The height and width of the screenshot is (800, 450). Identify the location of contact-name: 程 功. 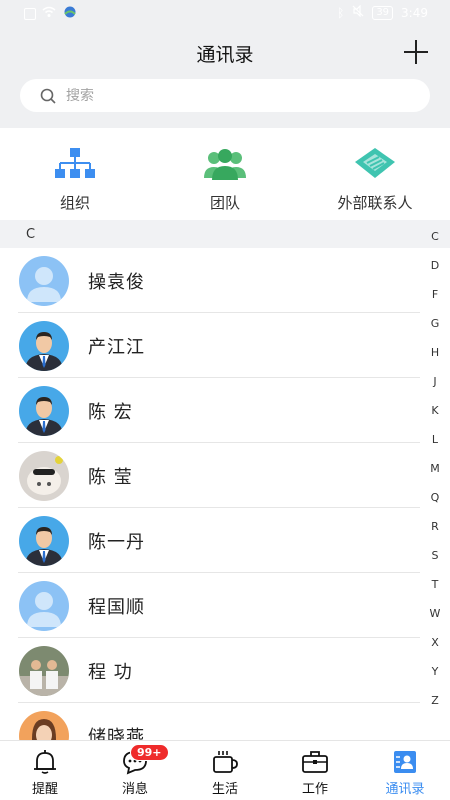
(110, 672).